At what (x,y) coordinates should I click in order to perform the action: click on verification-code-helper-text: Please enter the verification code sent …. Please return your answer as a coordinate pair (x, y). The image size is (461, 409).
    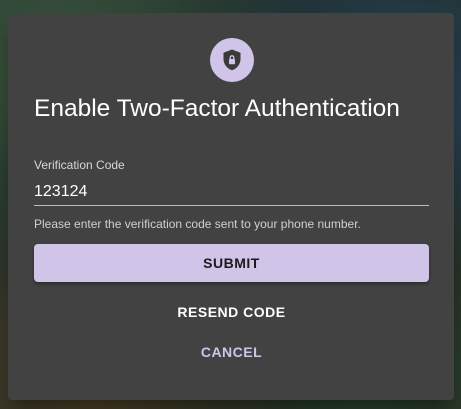
    Looking at the image, I should click on (197, 224).